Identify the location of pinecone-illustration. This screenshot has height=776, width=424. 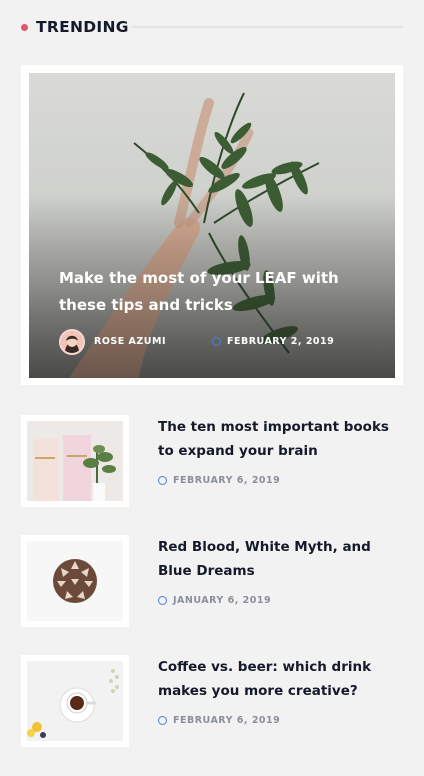
(75, 581).